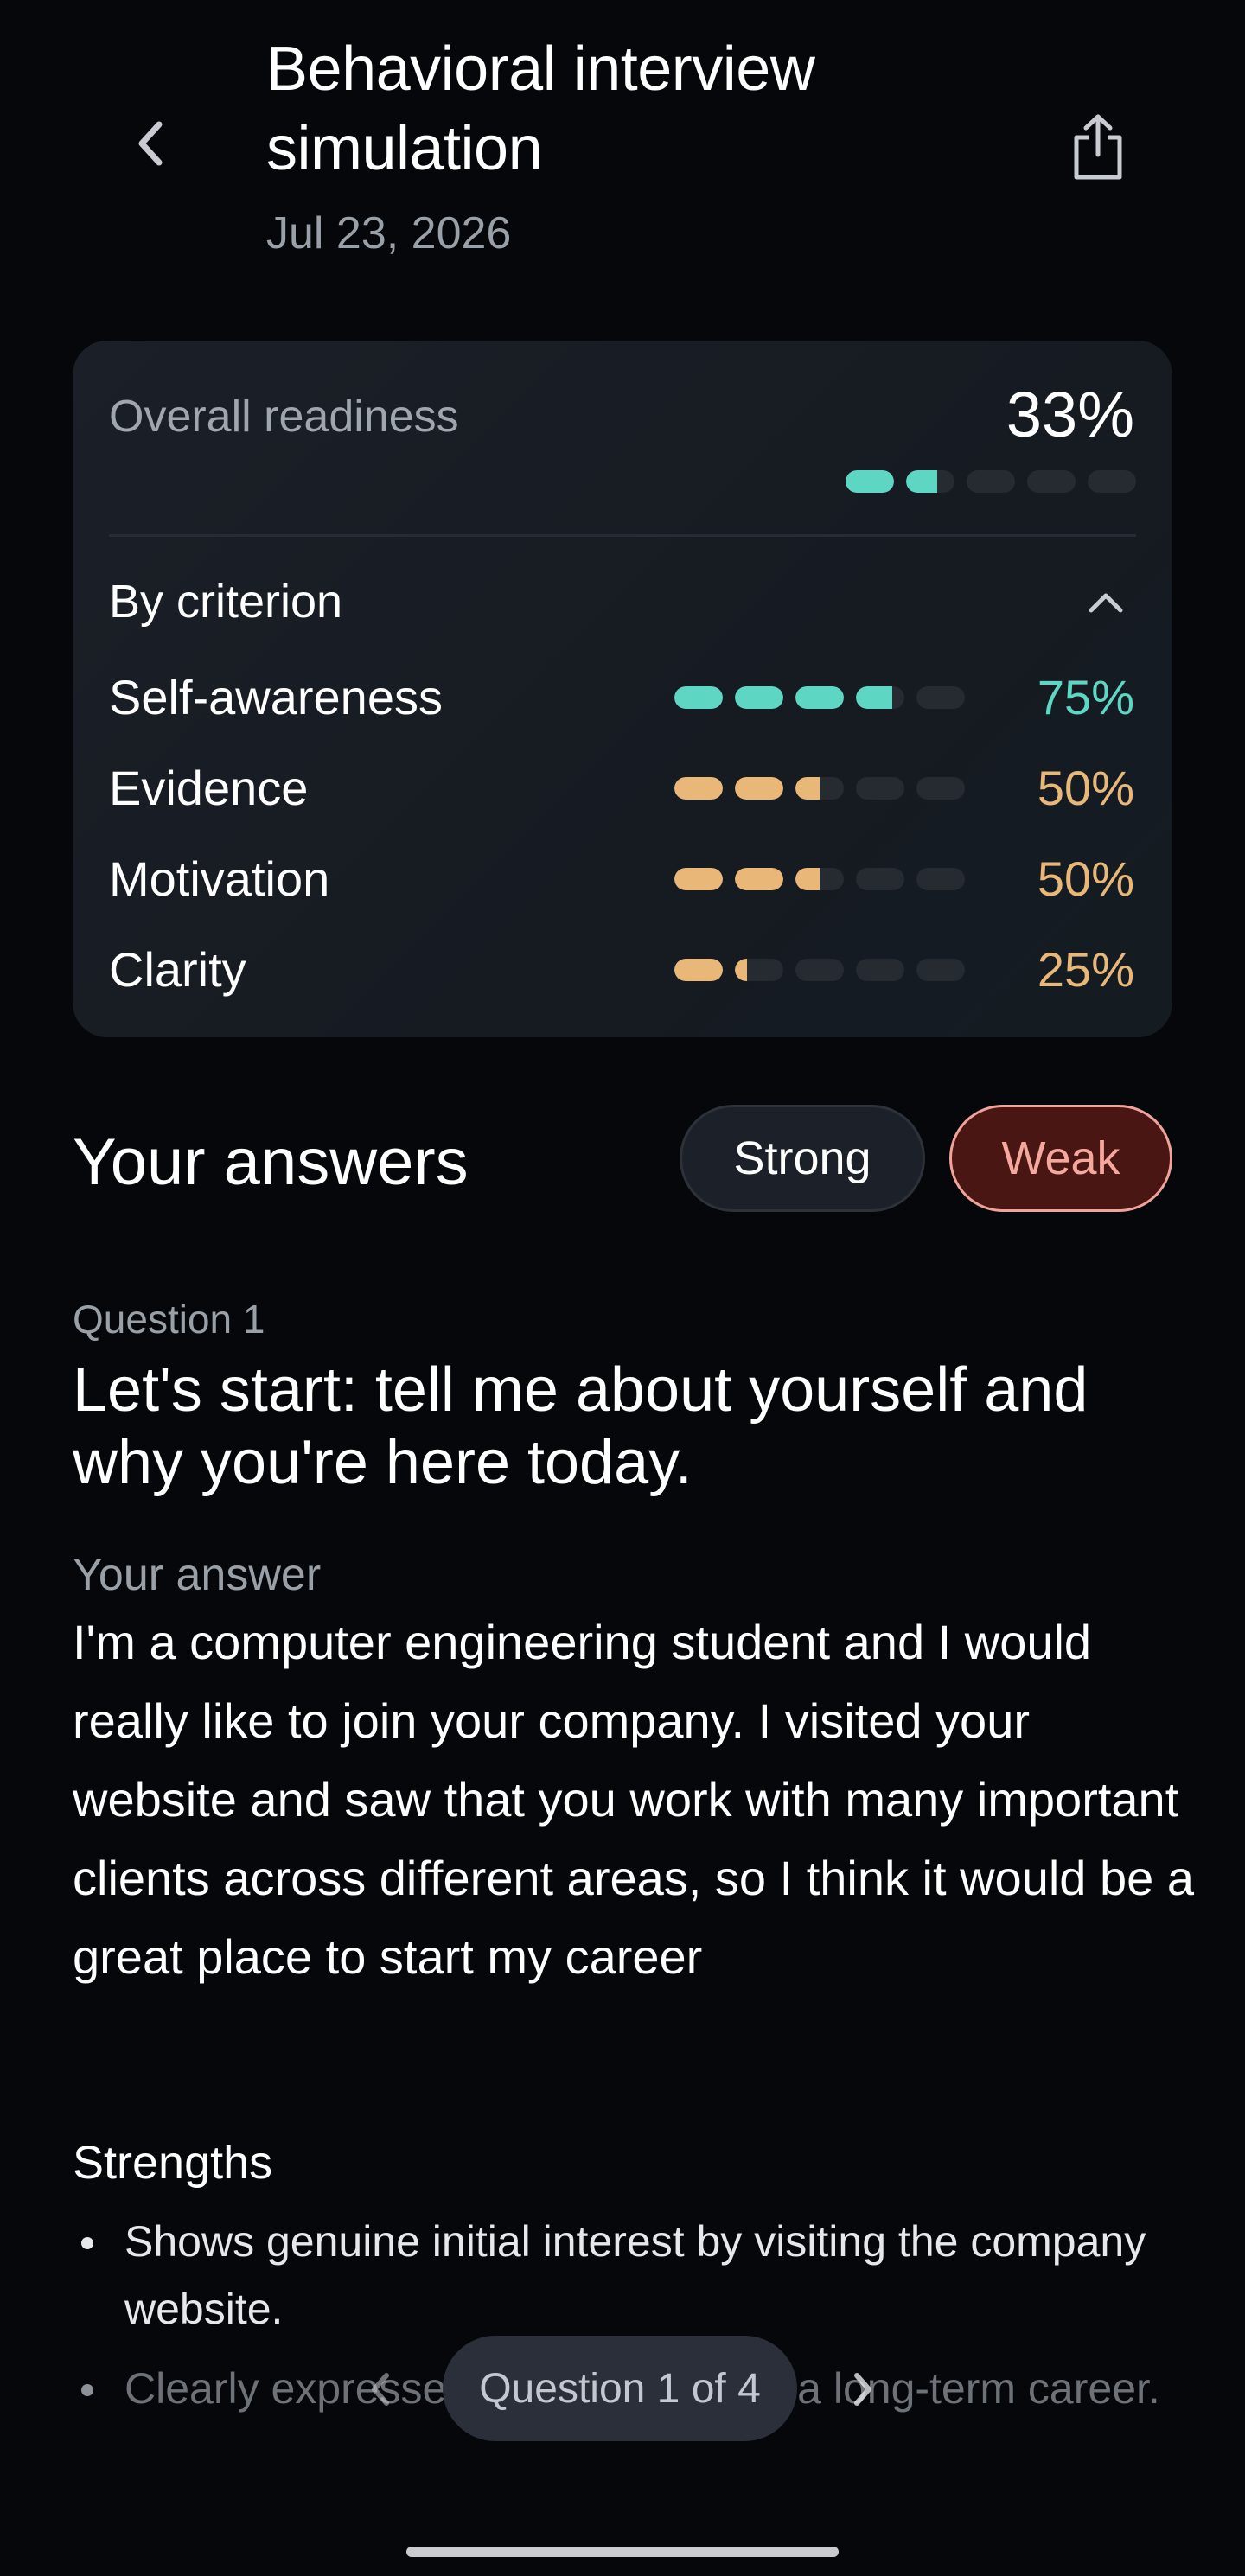 The height and width of the screenshot is (2576, 1245). What do you see at coordinates (621, 970) in the screenshot?
I see `criterion-row: Clarity 25%` at bounding box center [621, 970].